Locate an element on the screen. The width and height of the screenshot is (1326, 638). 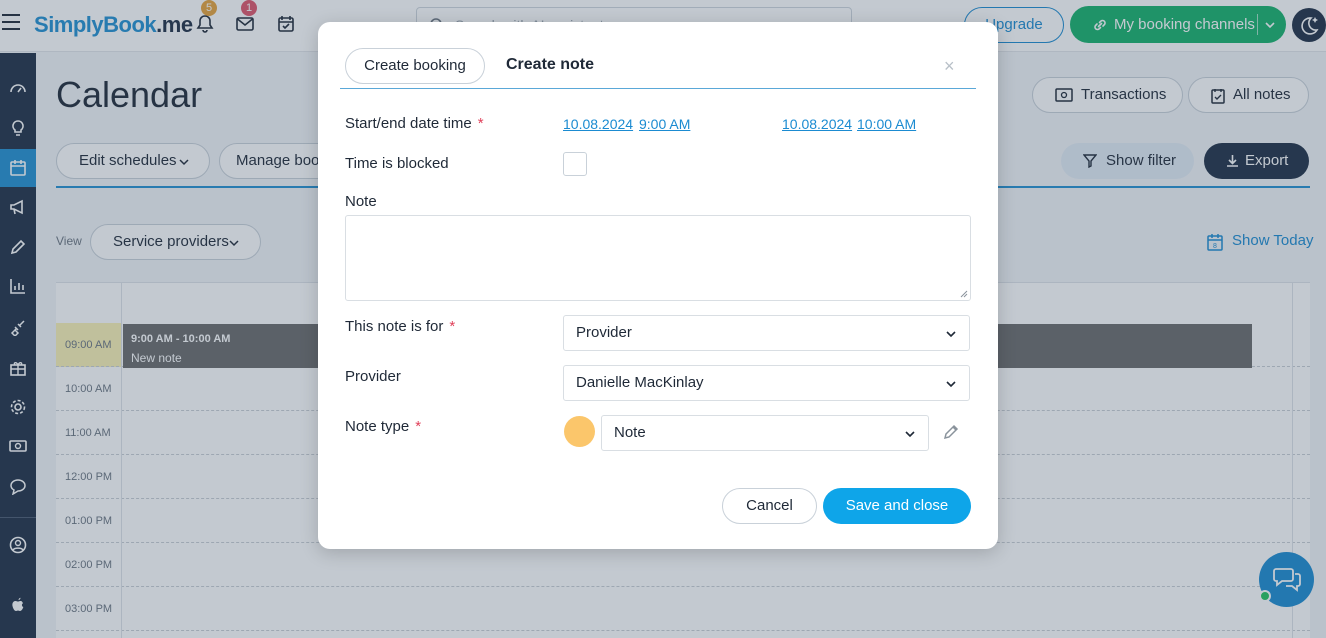
edit-pencil-icon is located at coordinates (951, 432).